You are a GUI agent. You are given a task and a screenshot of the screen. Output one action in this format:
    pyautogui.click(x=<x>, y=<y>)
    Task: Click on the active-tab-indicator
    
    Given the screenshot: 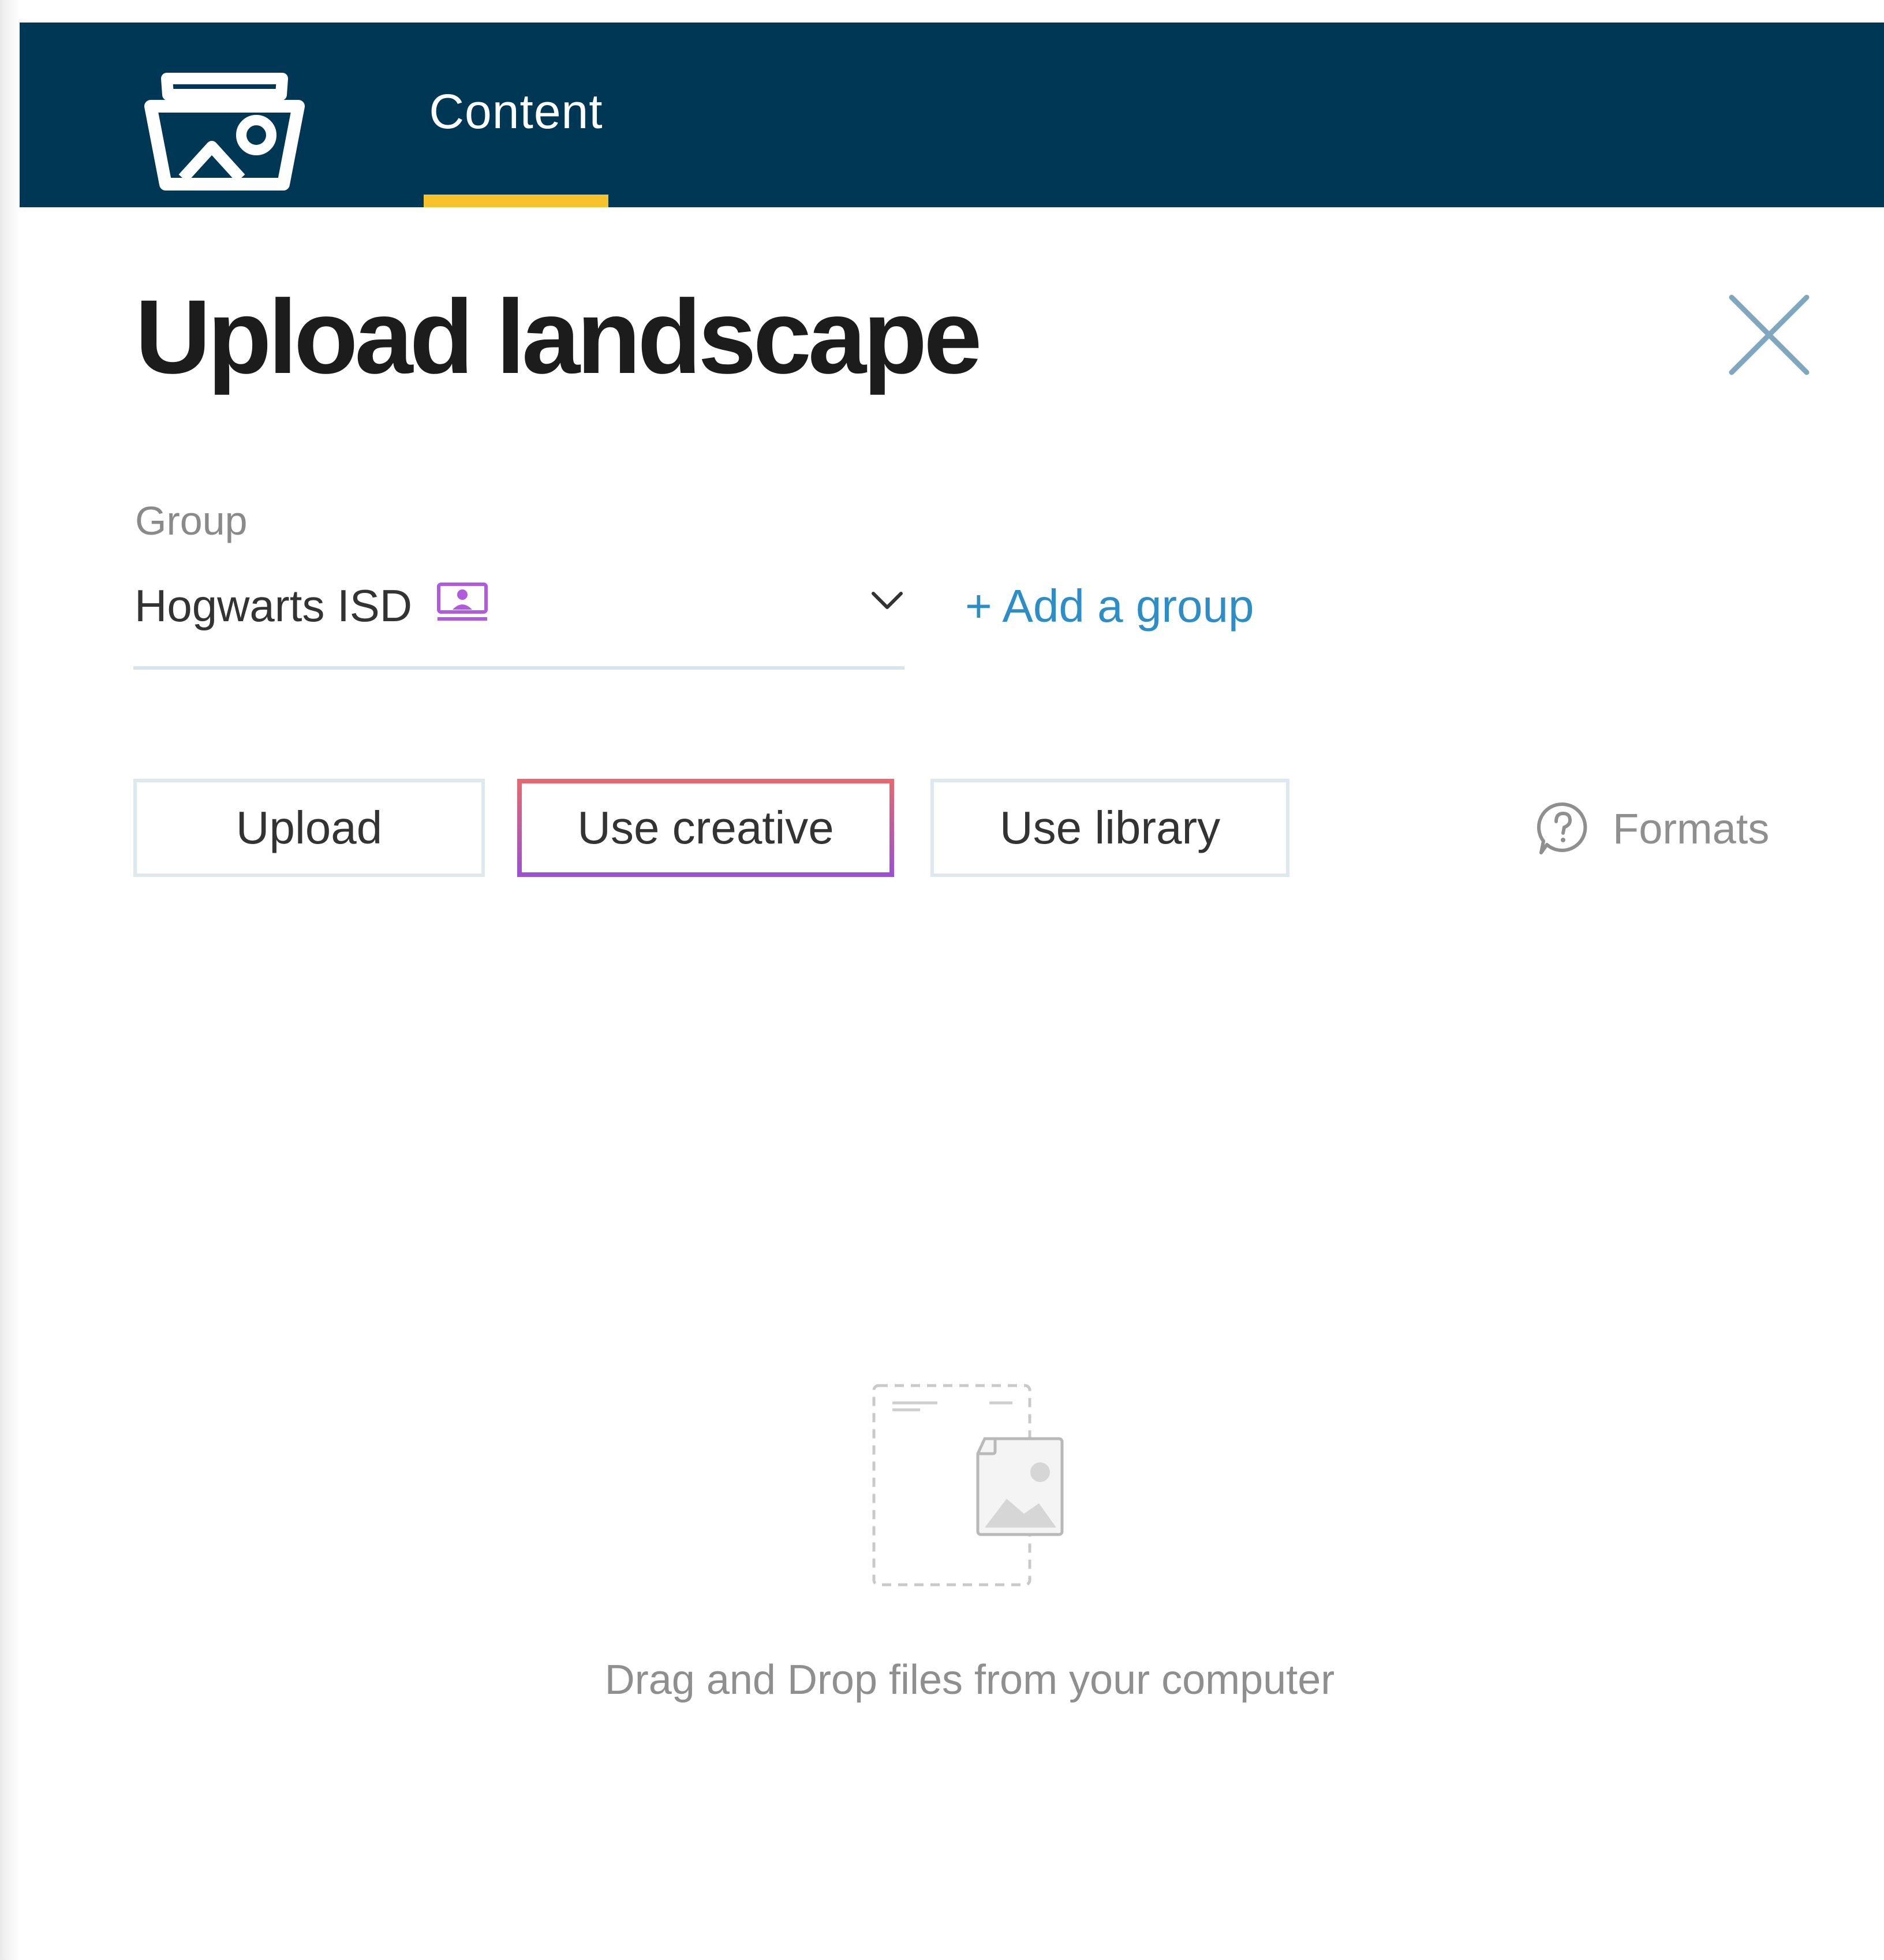 What is the action you would take?
    pyautogui.click(x=516, y=201)
    